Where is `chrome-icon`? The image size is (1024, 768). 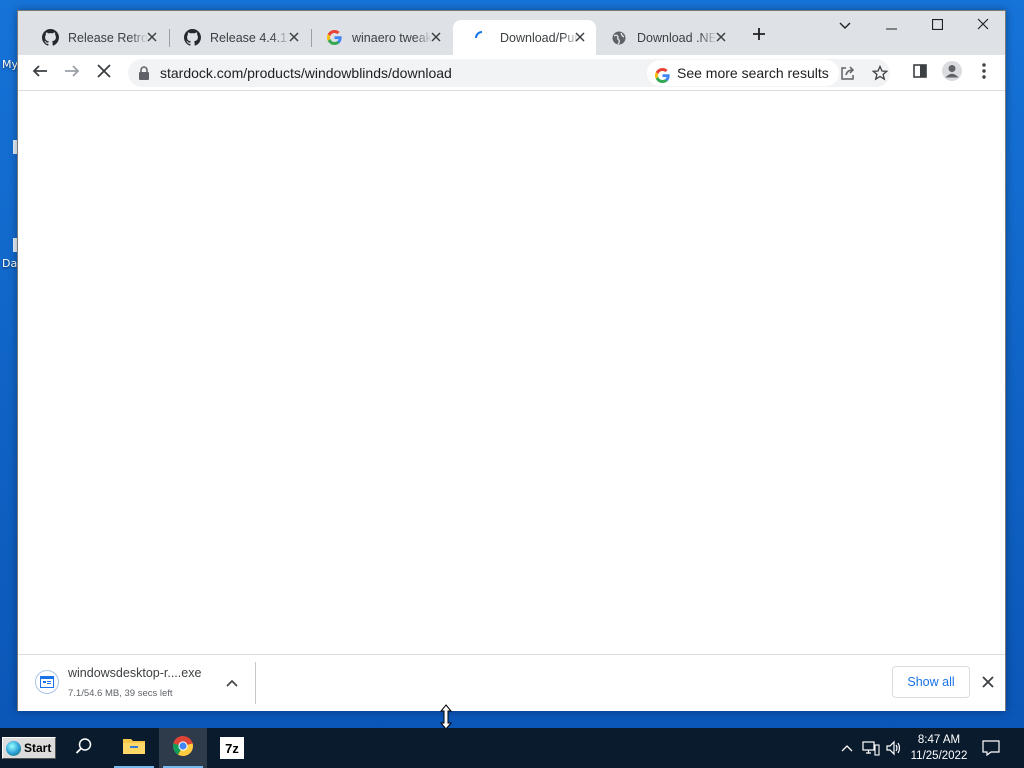 chrome-icon is located at coordinates (183, 748).